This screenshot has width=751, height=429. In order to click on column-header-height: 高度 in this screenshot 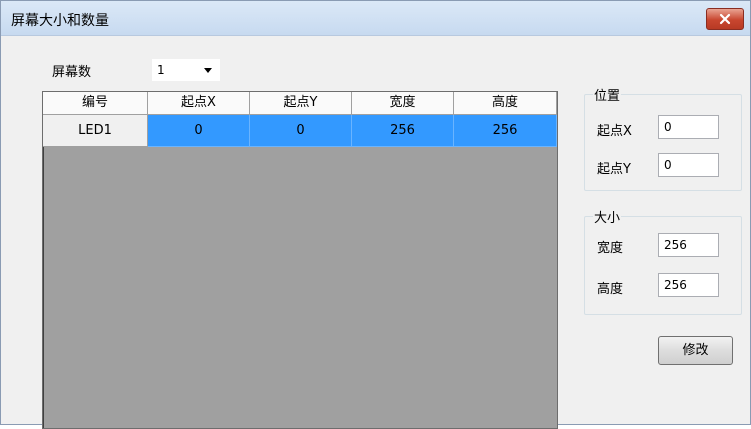, I will do `click(505, 103)`.